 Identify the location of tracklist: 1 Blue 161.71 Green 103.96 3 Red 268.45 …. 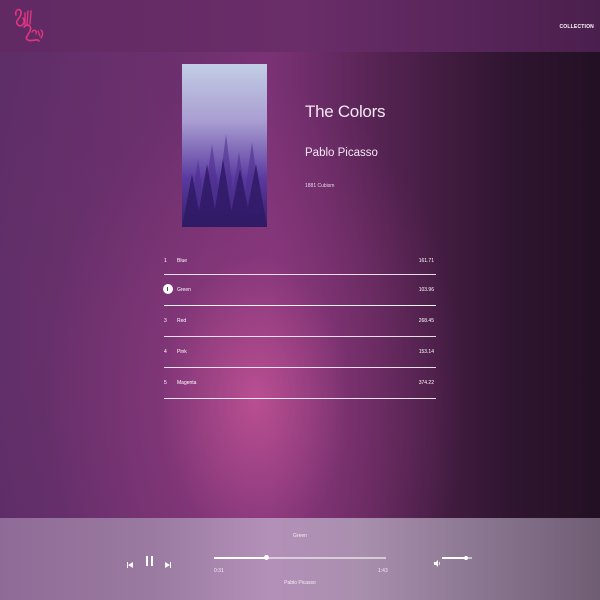
(299, 322).